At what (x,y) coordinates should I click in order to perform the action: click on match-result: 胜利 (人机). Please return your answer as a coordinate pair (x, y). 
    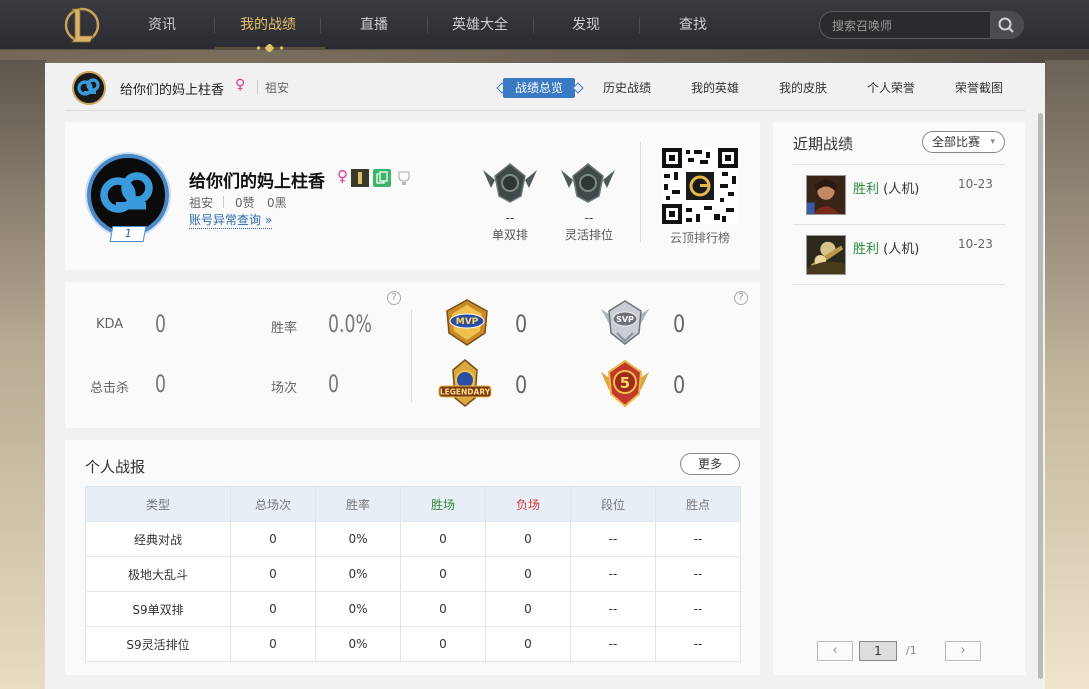
    Looking at the image, I should click on (886, 247).